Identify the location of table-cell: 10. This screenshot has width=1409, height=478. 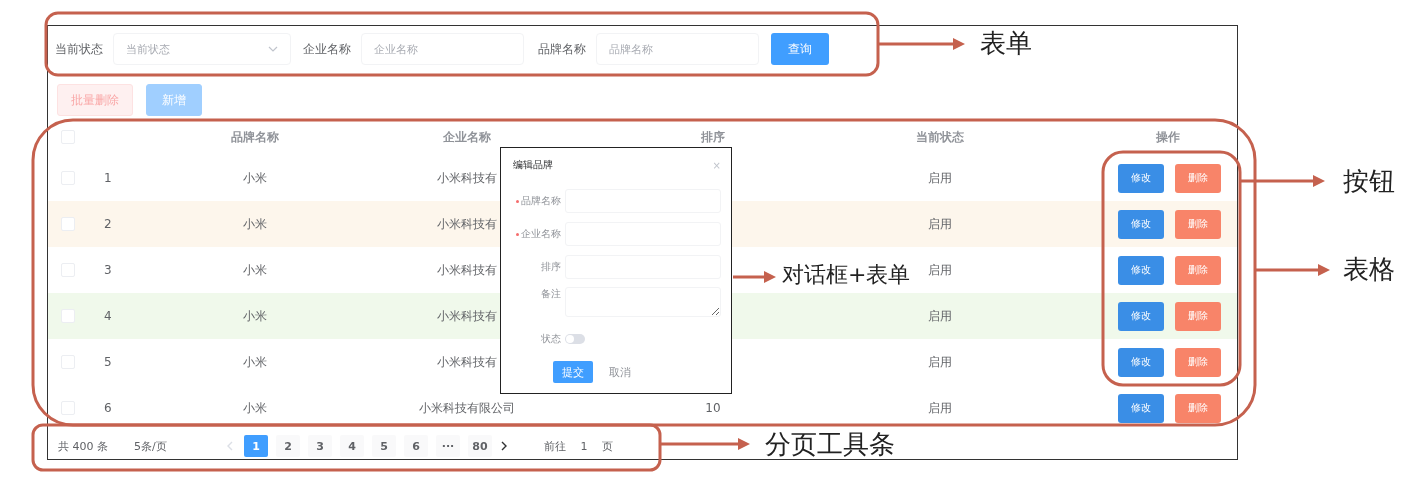
(713, 408).